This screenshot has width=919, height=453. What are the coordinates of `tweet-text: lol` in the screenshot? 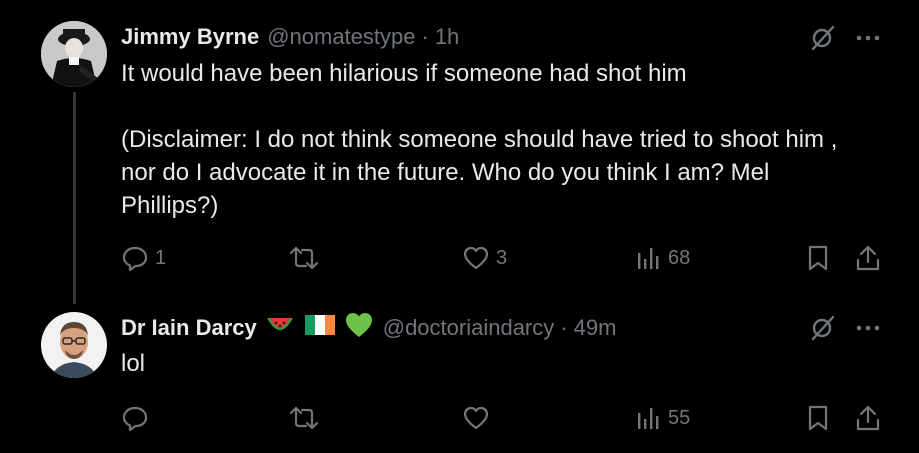 It's located at (501, 363).